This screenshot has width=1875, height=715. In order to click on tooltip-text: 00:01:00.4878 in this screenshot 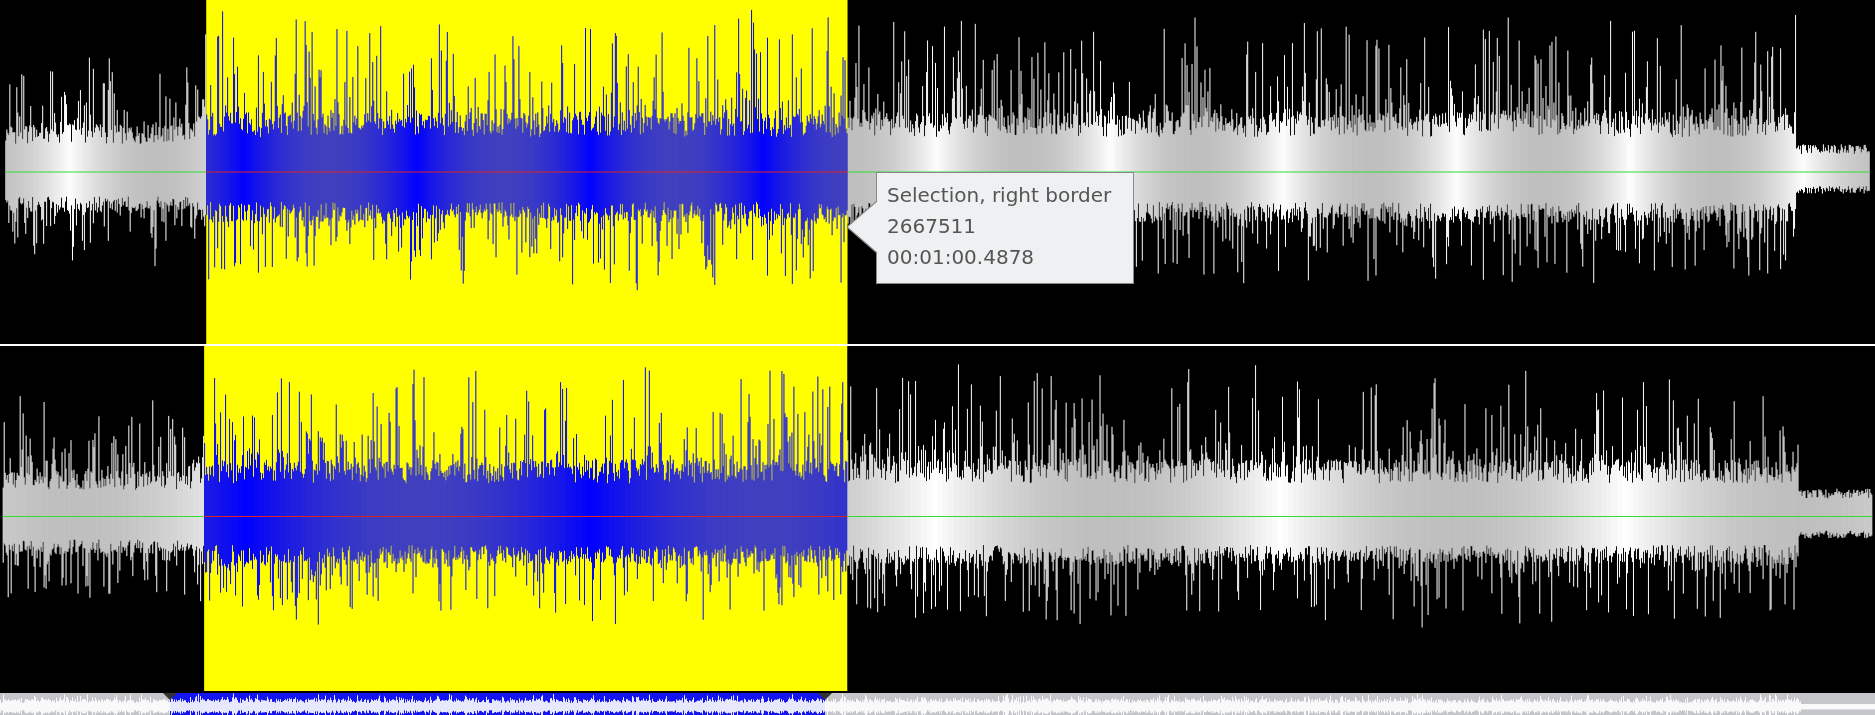, I will do `click(961, 257)`.